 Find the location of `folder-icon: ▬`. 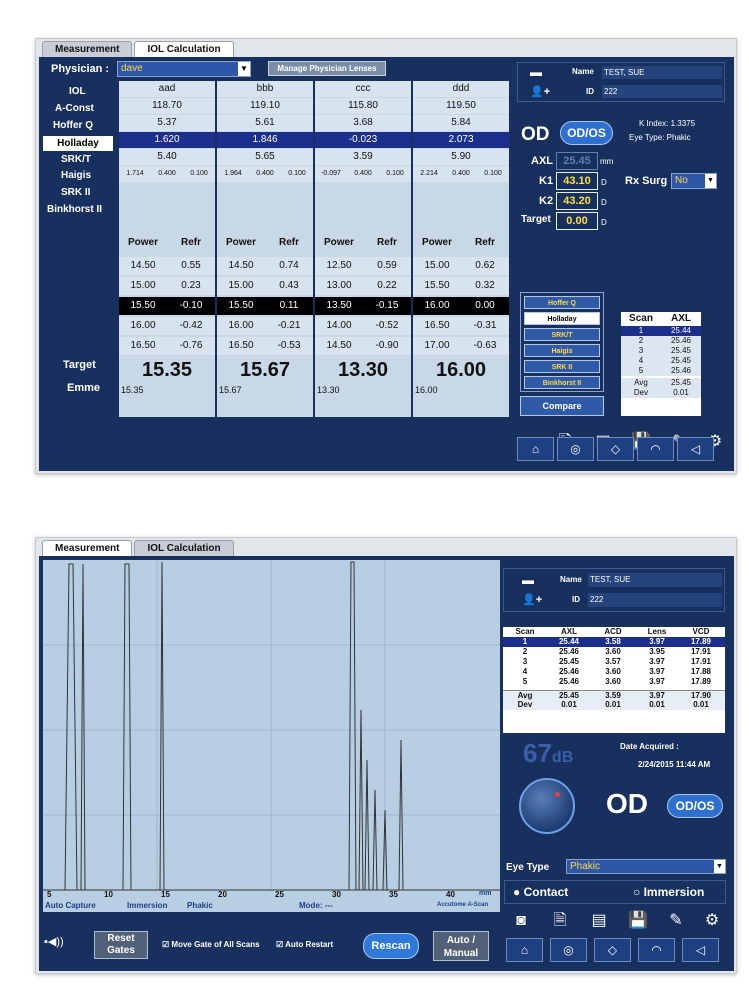

folder-icon: ▬ is located at coordinates (528, 580).